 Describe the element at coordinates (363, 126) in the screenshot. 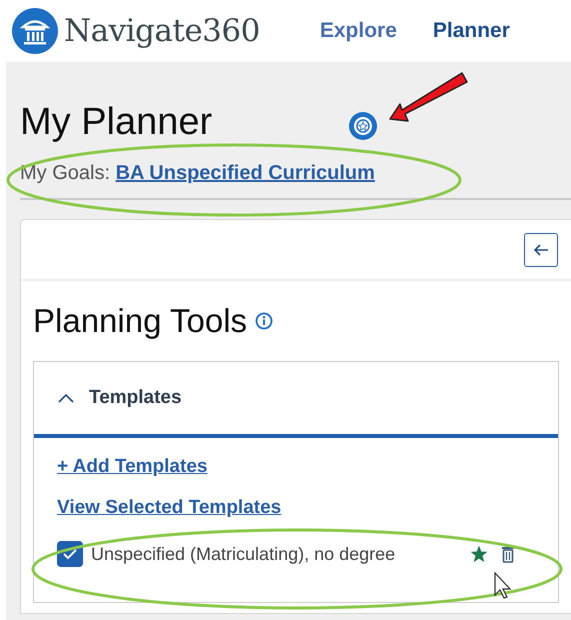

I see `badge-icon` at that location.